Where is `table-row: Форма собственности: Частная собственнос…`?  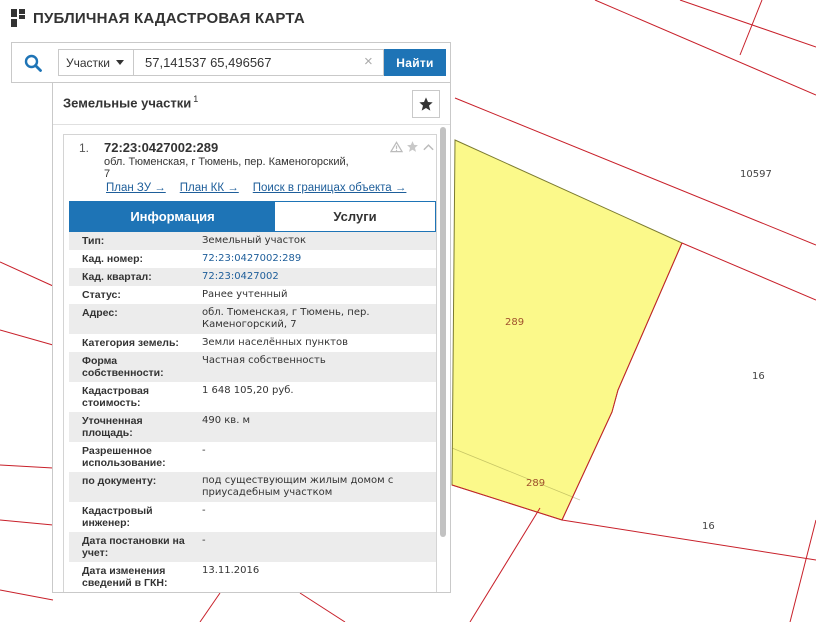
table-row: Форма собственности: Частная собственнос… is located at coordinates (252, 367).